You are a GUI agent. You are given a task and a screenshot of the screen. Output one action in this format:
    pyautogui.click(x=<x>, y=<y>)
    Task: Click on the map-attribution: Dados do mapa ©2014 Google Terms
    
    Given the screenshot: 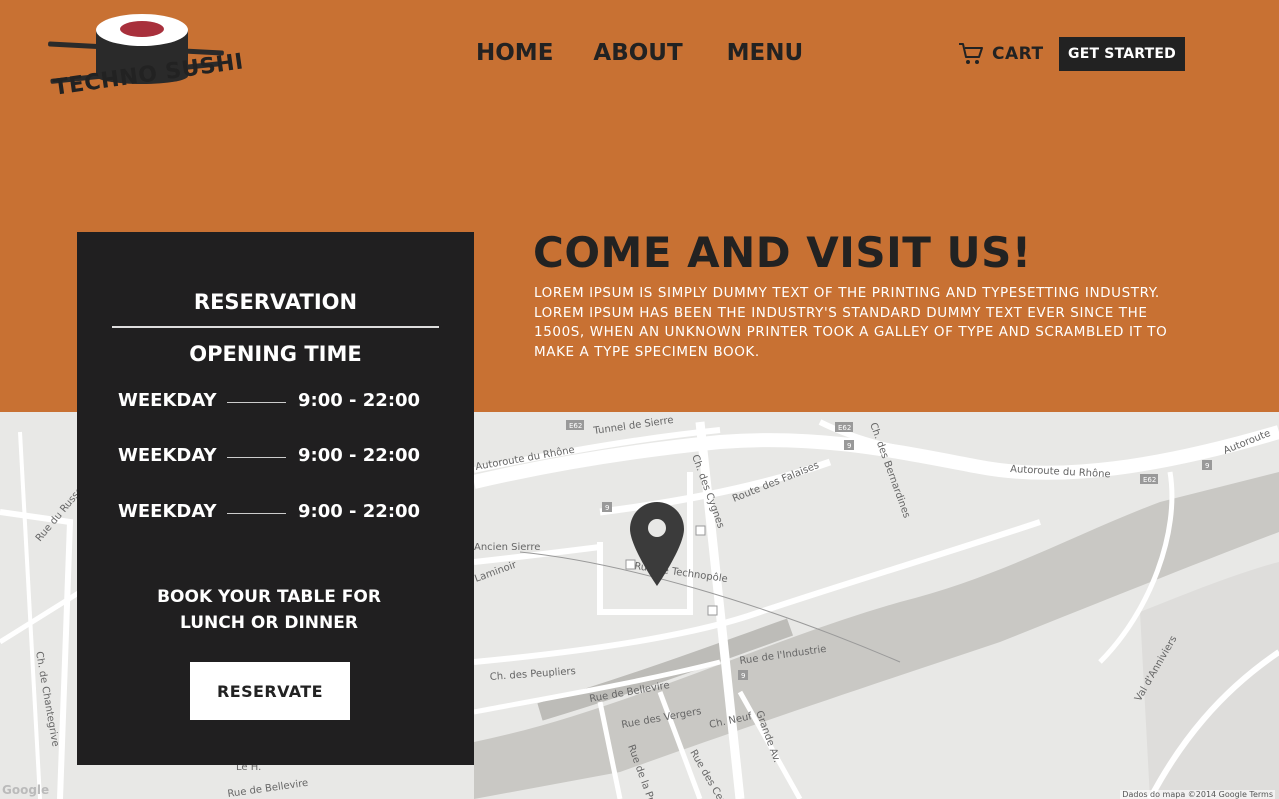 What is the action you would take?
    pyautogui.click(x=1197, y=794)
    